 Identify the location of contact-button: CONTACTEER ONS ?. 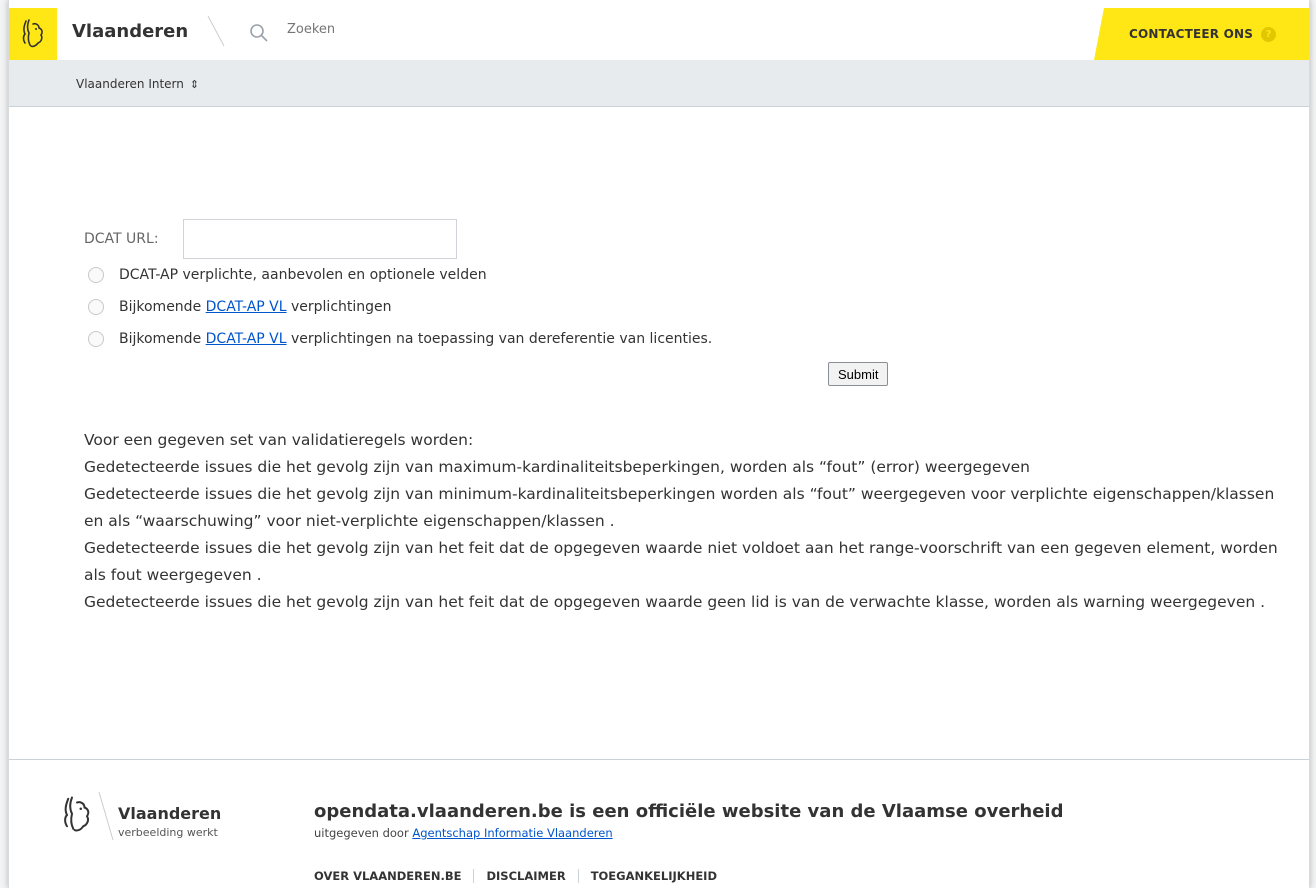
(1201, 34).